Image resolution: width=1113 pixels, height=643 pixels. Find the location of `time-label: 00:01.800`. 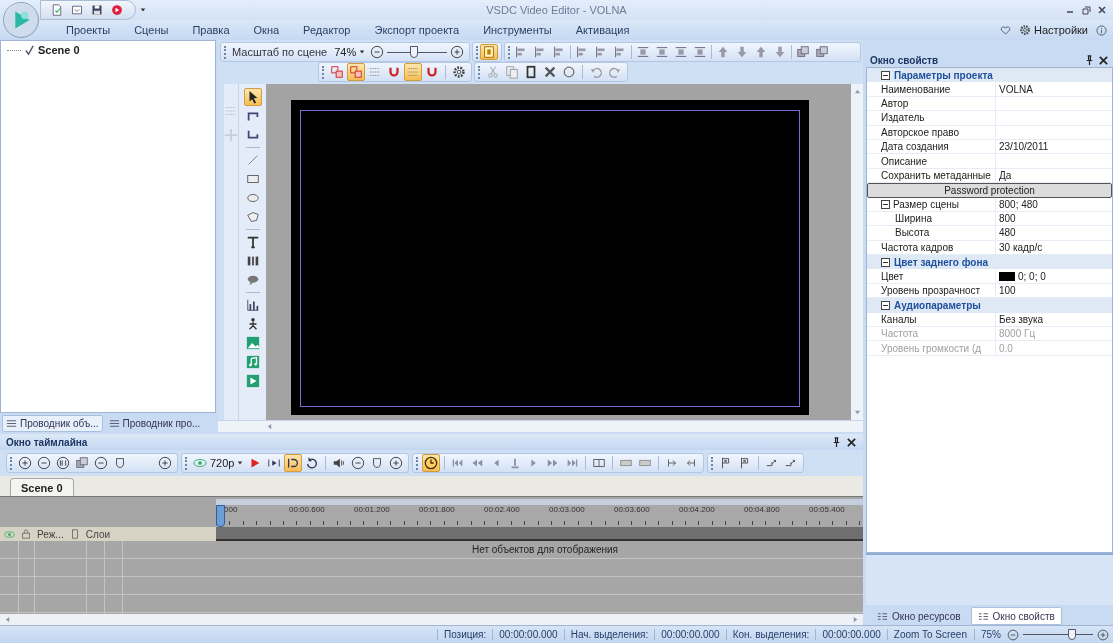

time-label: 00:01.800 is located at coordinates (437, 510).